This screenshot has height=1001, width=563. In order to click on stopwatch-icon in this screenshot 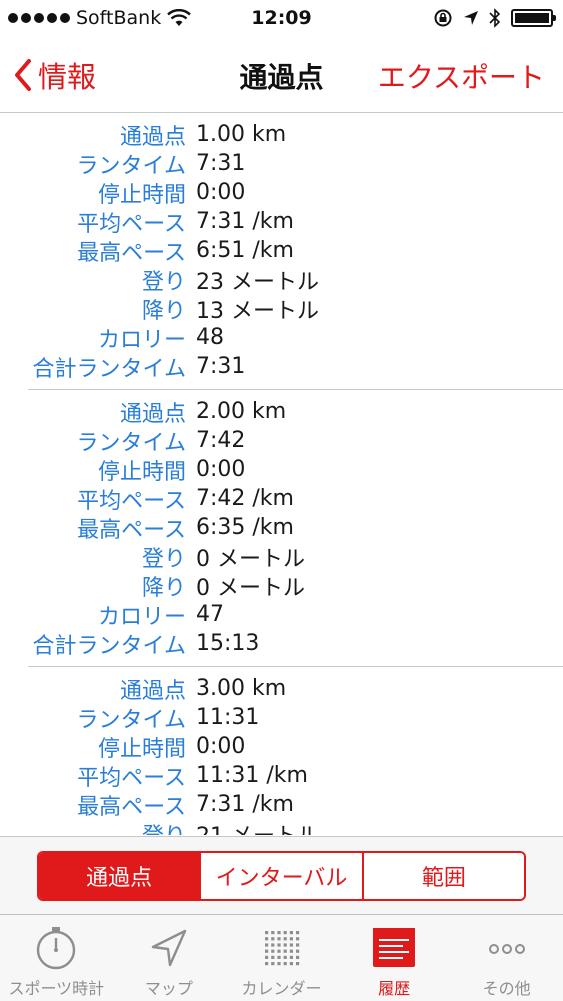, I will do `click(56, 948)`.